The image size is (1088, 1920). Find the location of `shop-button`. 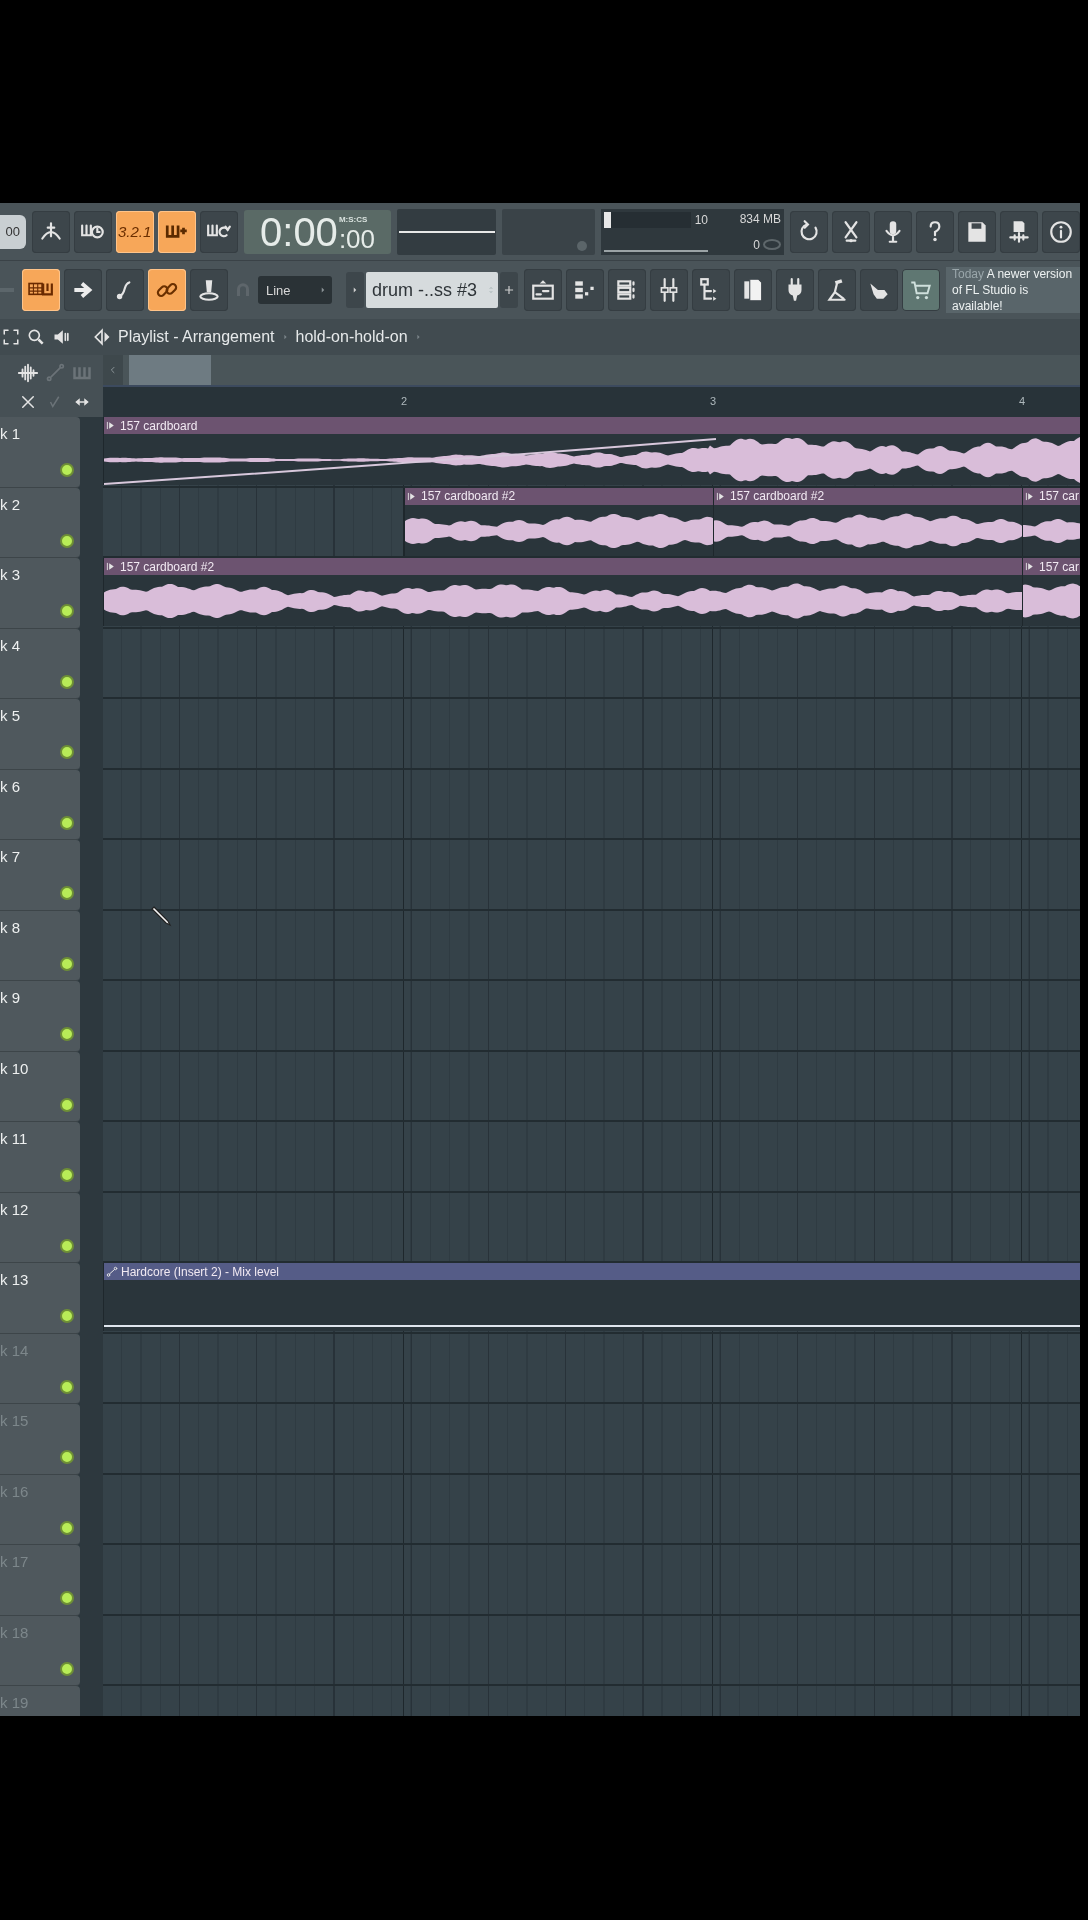

shop-button is located at coordinates (921, 290).